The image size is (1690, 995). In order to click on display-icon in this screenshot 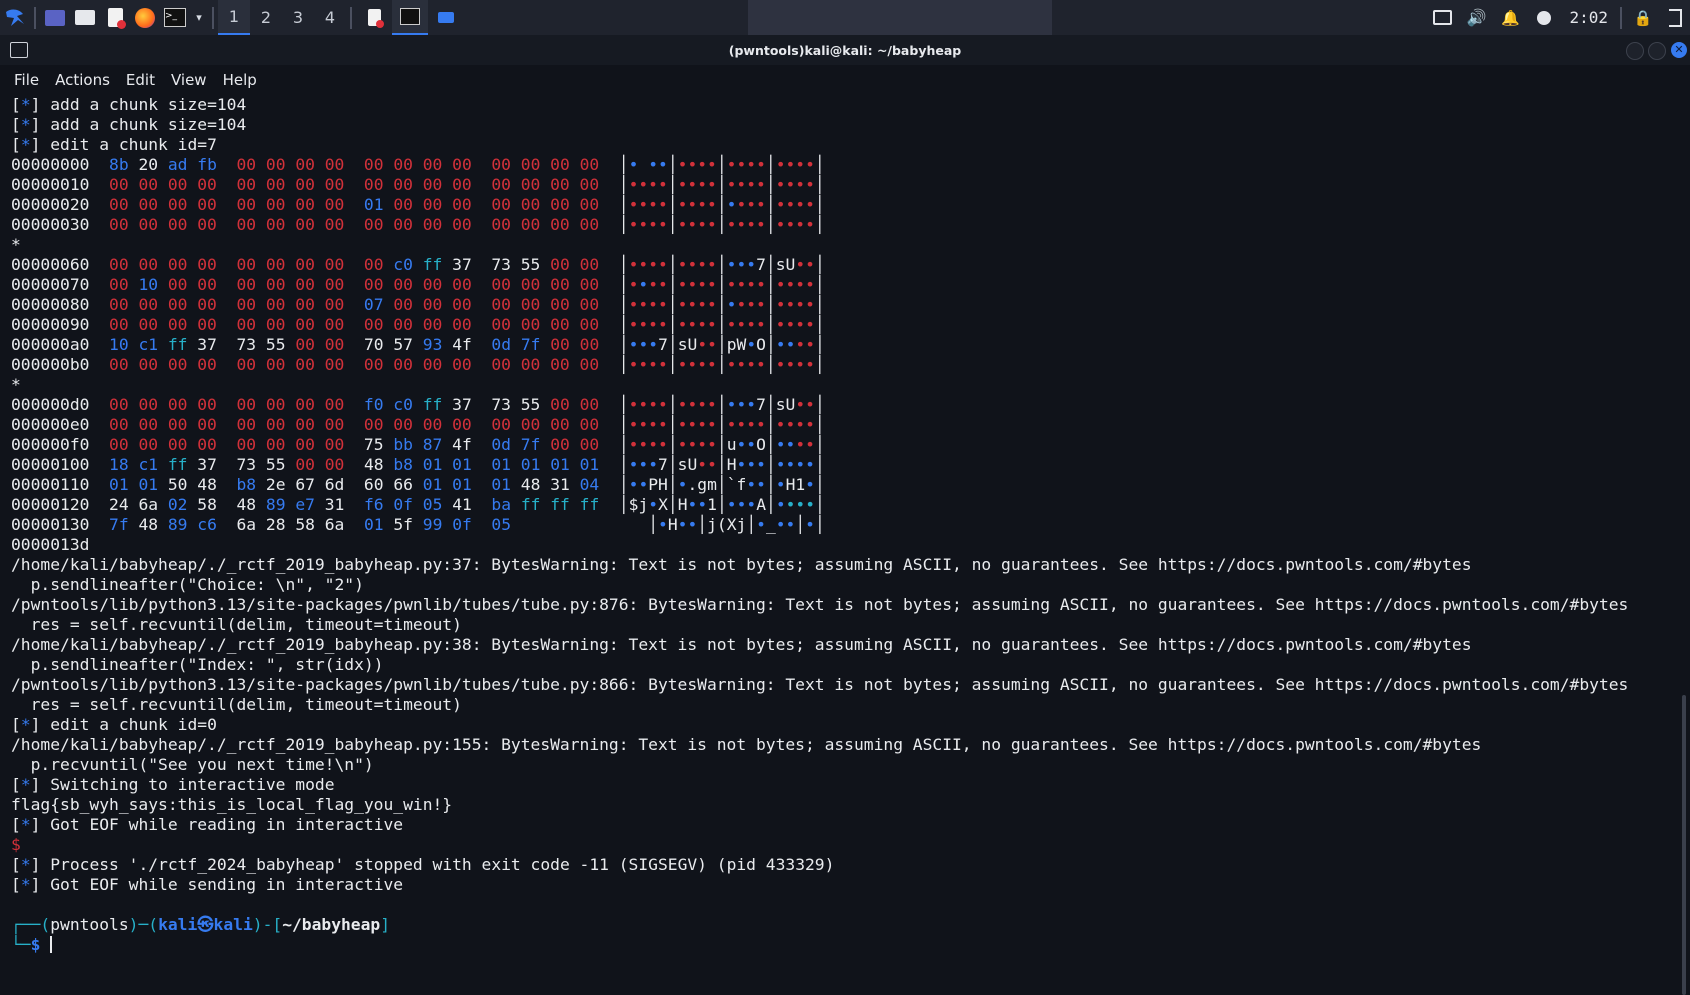, I will do `click(1442, 17)`.